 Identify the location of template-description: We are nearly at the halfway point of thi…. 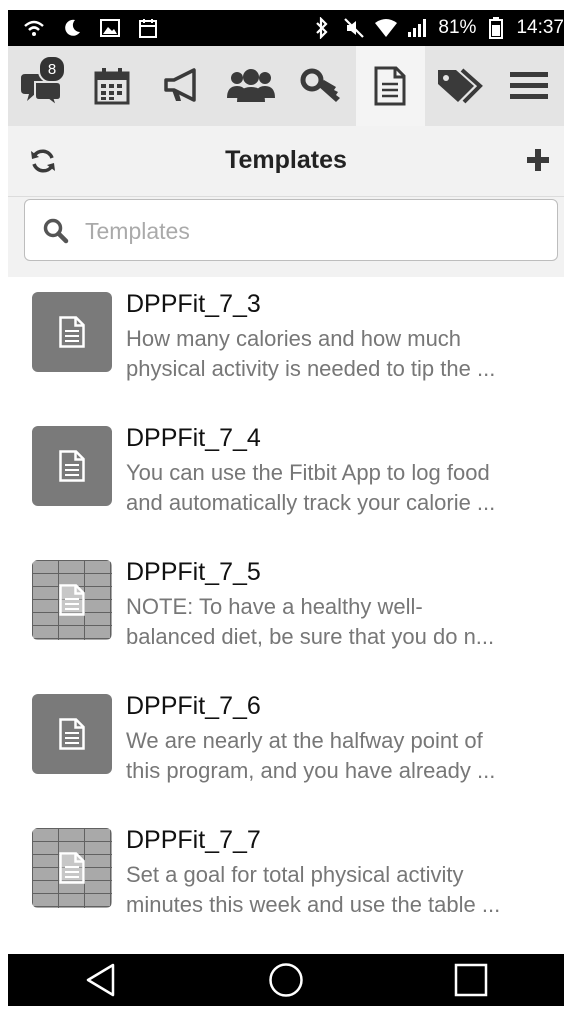
(311, 755).